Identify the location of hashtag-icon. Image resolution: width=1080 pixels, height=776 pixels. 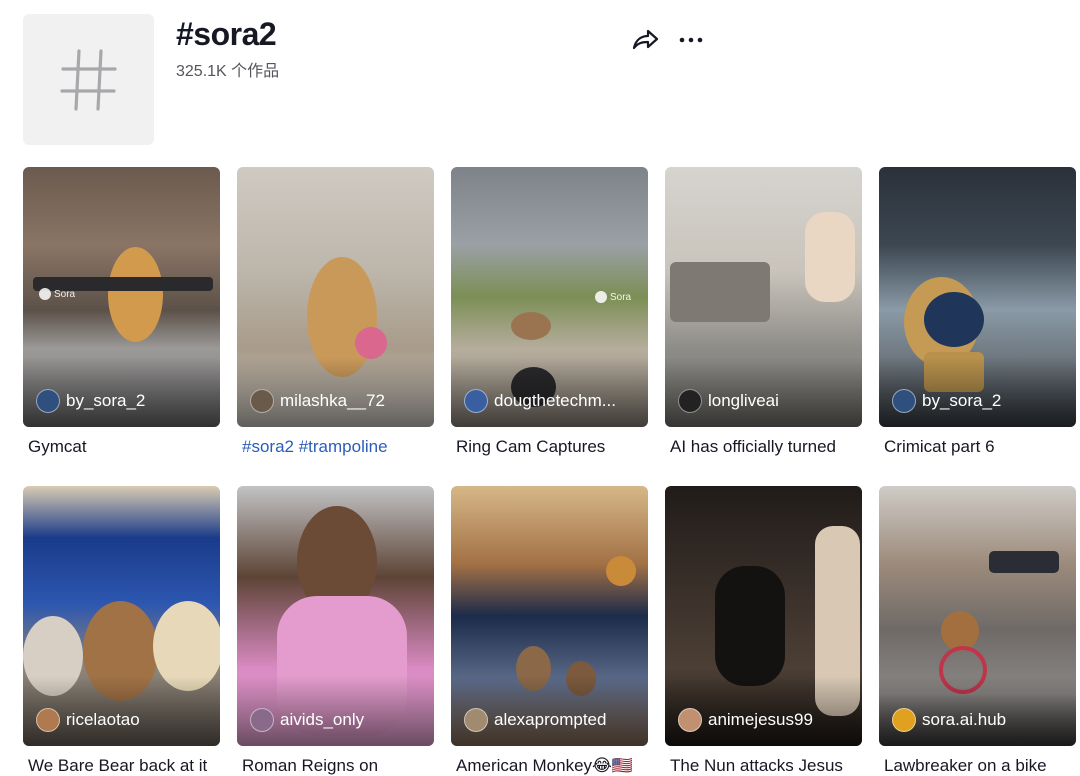
(88, 79).